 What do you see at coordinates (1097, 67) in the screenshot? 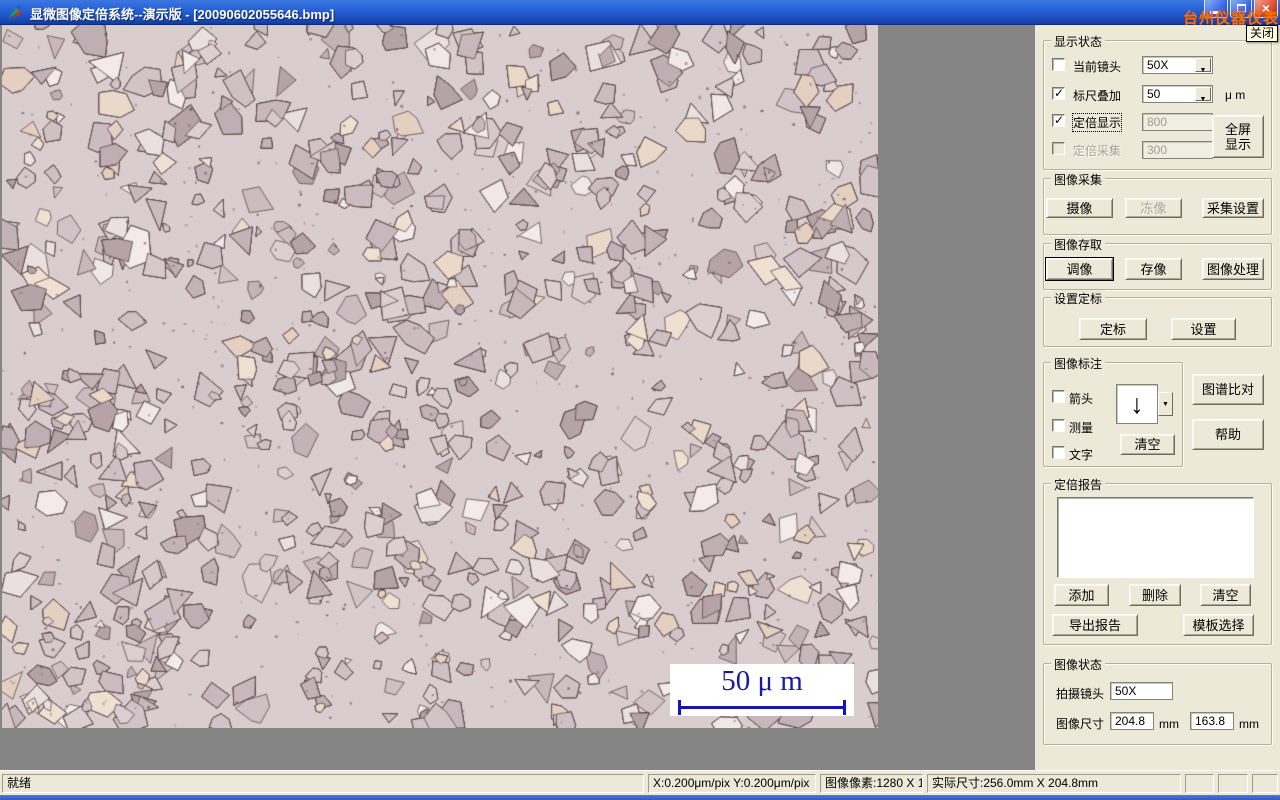
I see `current-lens-label: 当前镜头` at bounding box center [1097, 67].